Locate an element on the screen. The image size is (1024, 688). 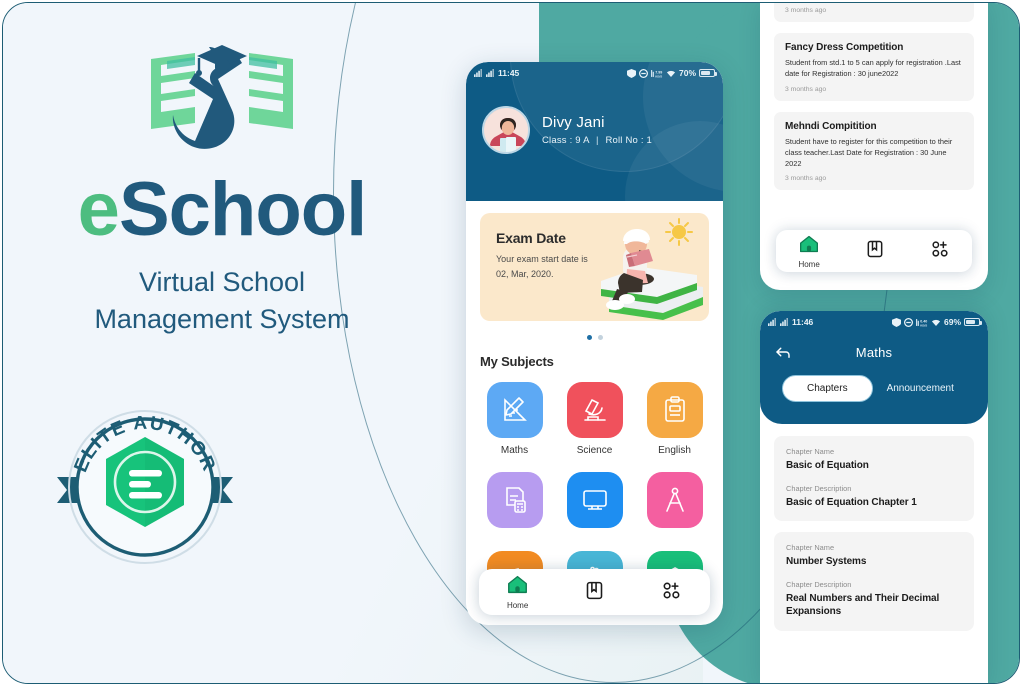
status-time: 11:45 is located at coordinates (509, 73).